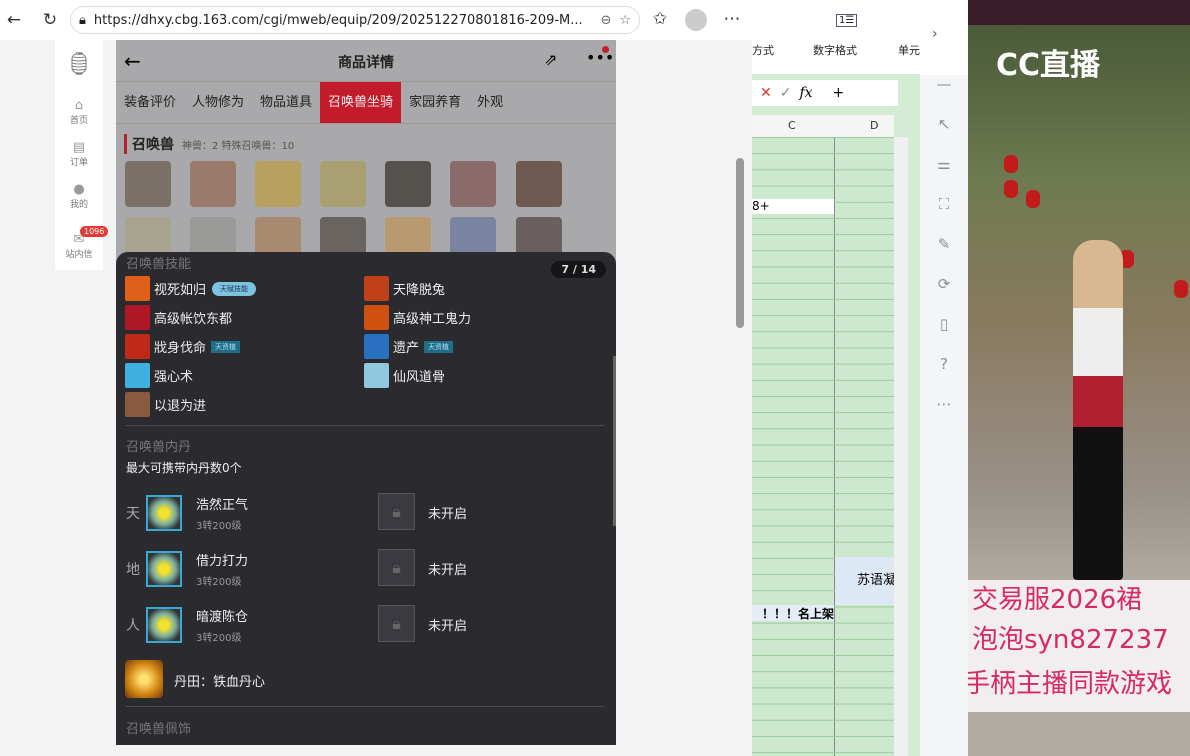 The width and height of the screenshot is (1190, 756). I want to click on tab-items: 物品道具, so click(286, 102).